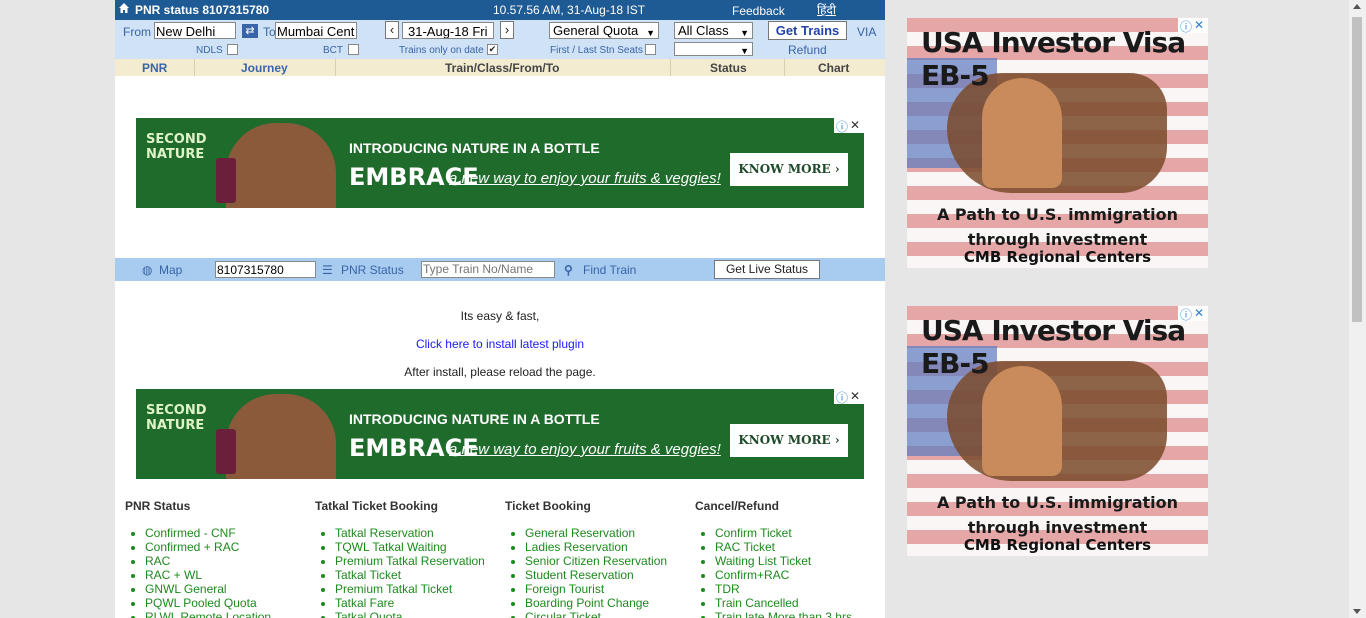 This screenshot has width=1366, height=618. What do you see at coordinates (230, 561) in the screenshot?
I see `list-item: RAC` at bounding box center [230, 561].